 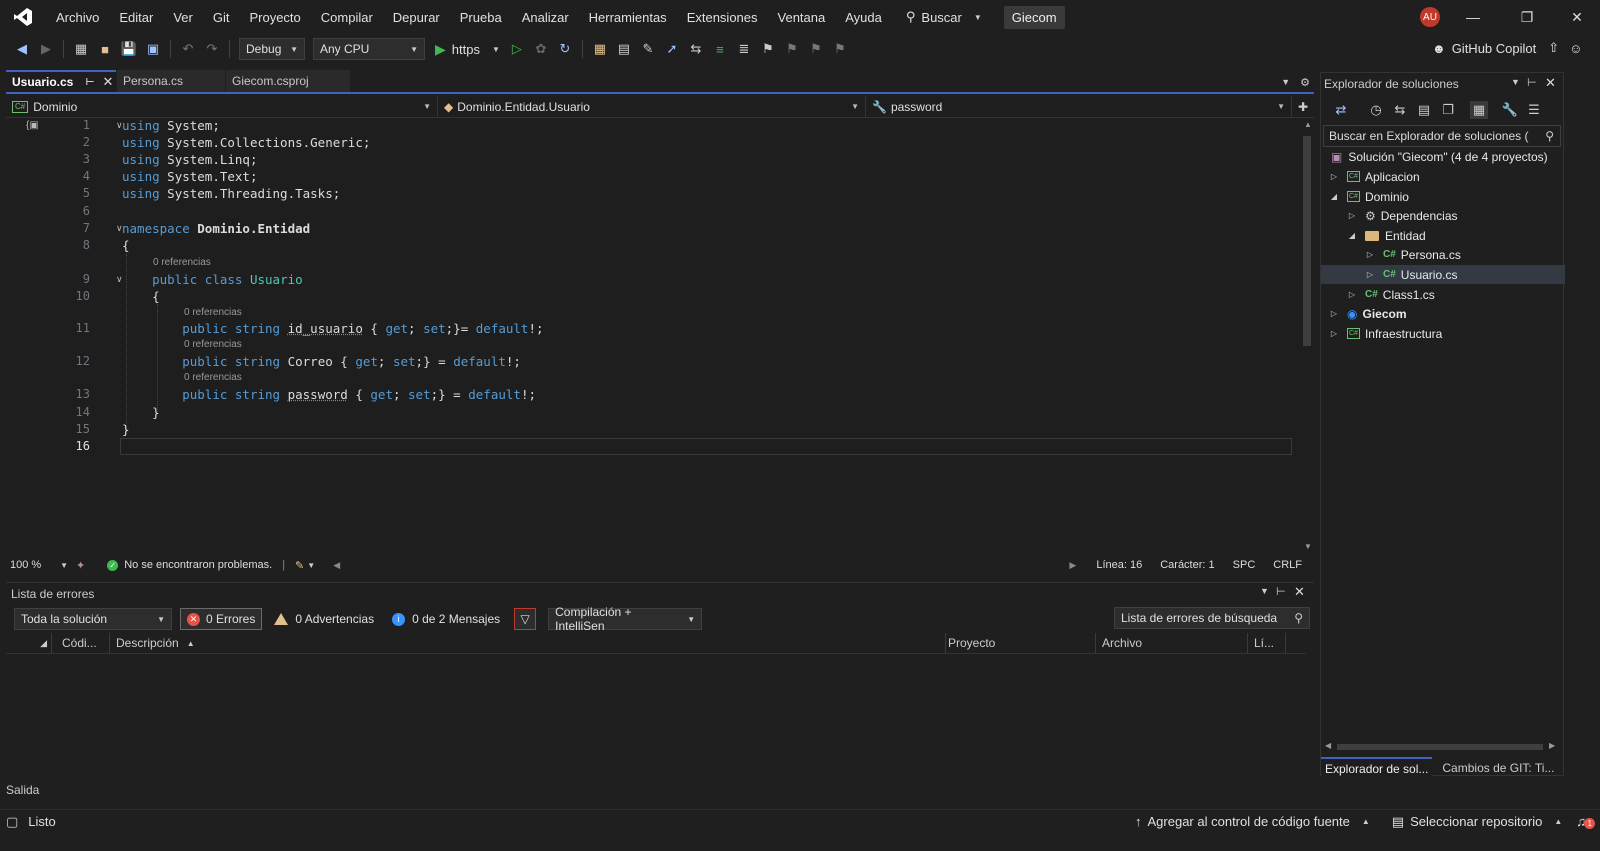 What do you see at coordinates (136, 17) in the screenshot?
I see `menu-editar: Editar` at bounding box center [136, 17].